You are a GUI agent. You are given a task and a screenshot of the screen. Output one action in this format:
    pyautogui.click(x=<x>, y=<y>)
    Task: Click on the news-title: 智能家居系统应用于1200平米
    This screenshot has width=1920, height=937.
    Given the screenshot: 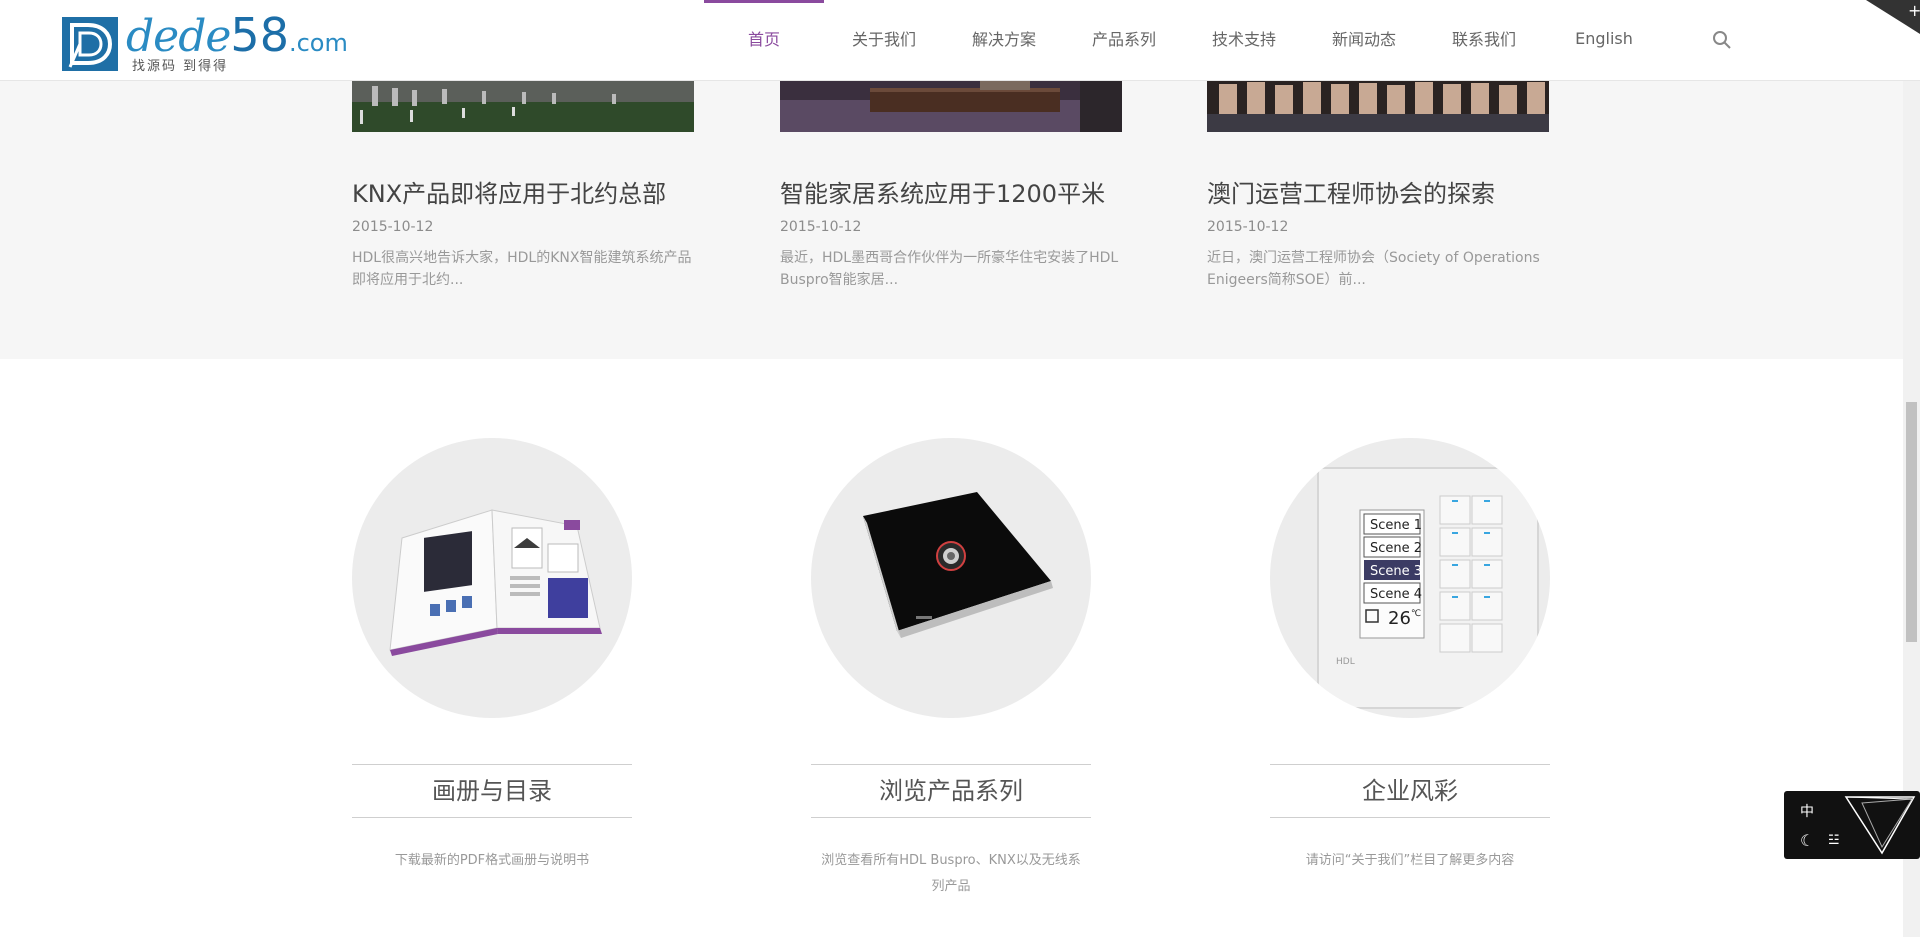 What is the action you would take?
    pyautogui.click(x=951, y=191)
    